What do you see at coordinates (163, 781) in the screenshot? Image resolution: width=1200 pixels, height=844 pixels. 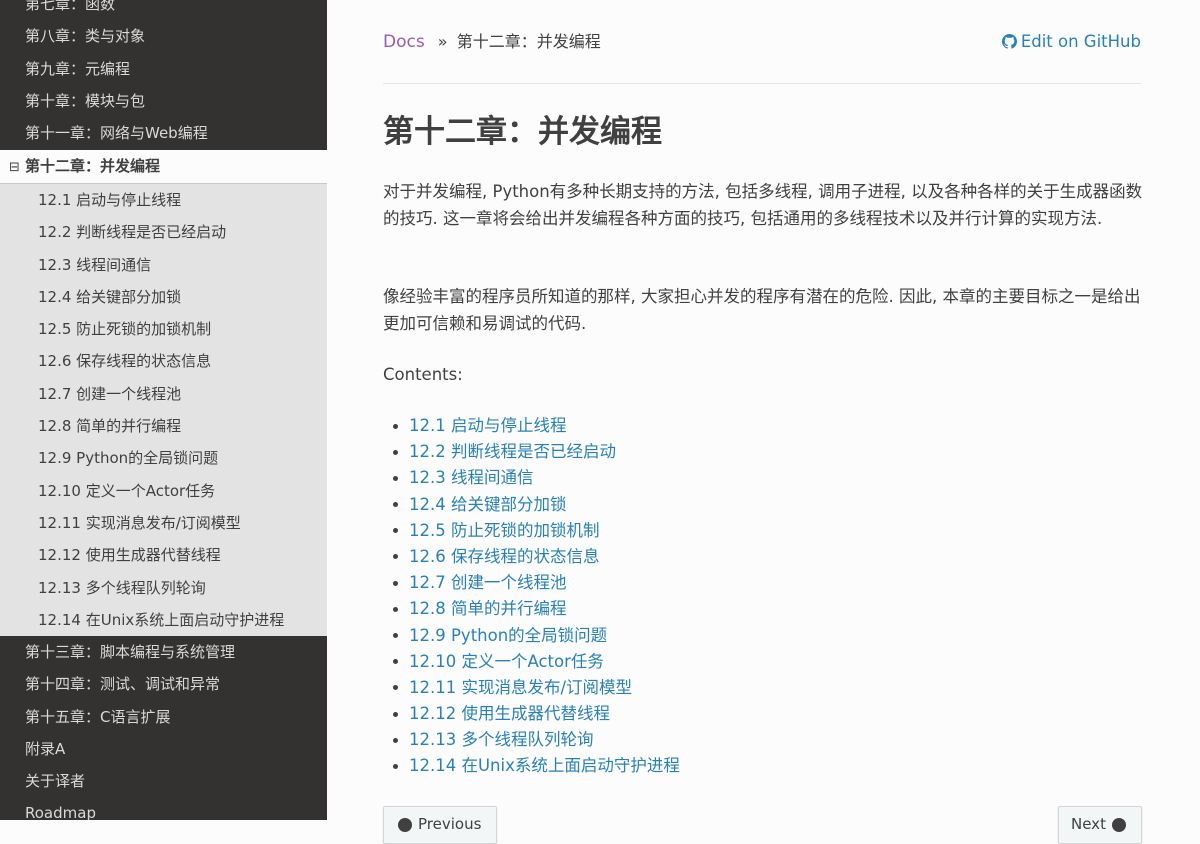 I see `sidebar-item-about-translator: 关于译者` at bounding box center [163, 781].